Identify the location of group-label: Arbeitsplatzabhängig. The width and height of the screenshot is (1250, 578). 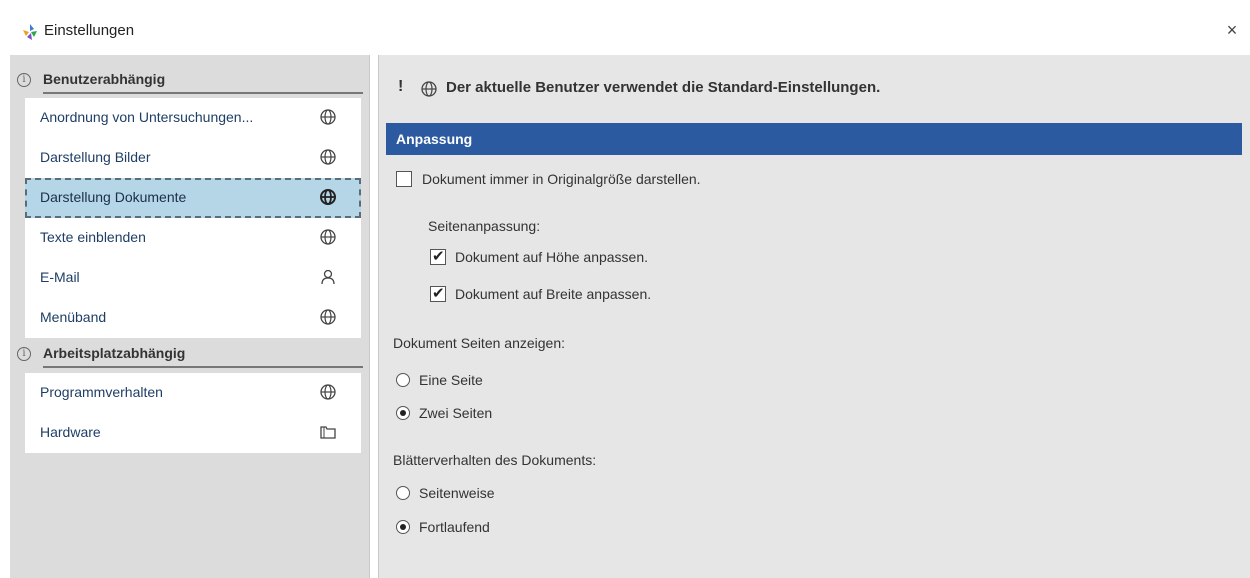
(114, 353).